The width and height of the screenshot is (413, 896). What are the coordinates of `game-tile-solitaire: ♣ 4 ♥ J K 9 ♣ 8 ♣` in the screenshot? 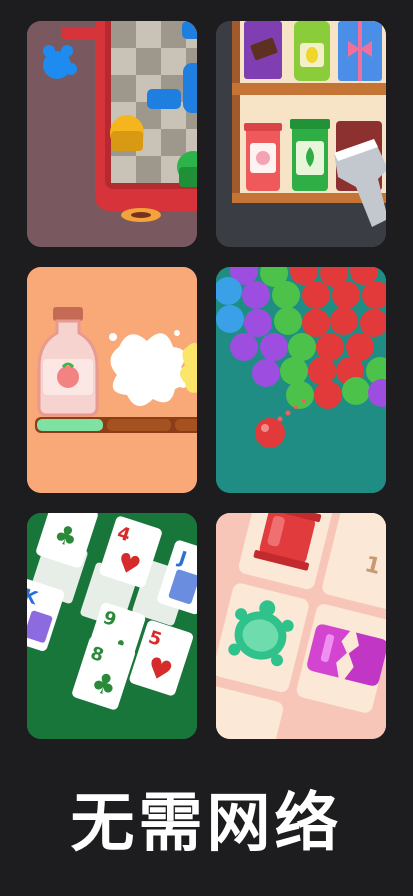 It's located at (112, 626).